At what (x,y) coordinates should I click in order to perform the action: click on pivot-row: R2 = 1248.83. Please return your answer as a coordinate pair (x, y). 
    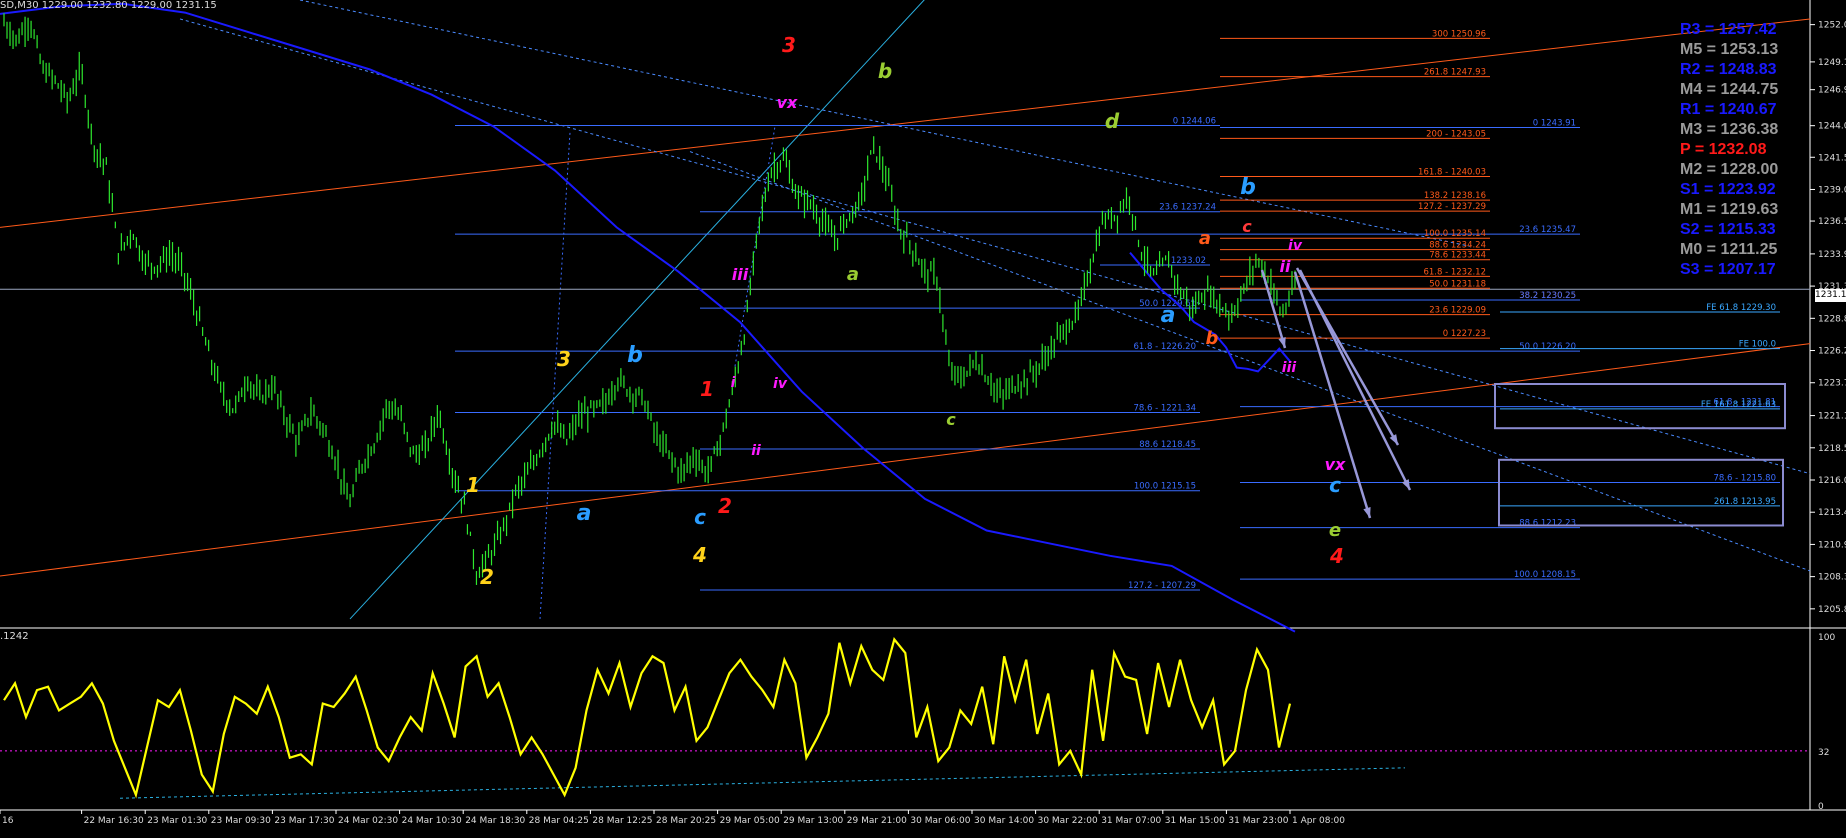
    Looking at the image, I should click on (1728, 69).